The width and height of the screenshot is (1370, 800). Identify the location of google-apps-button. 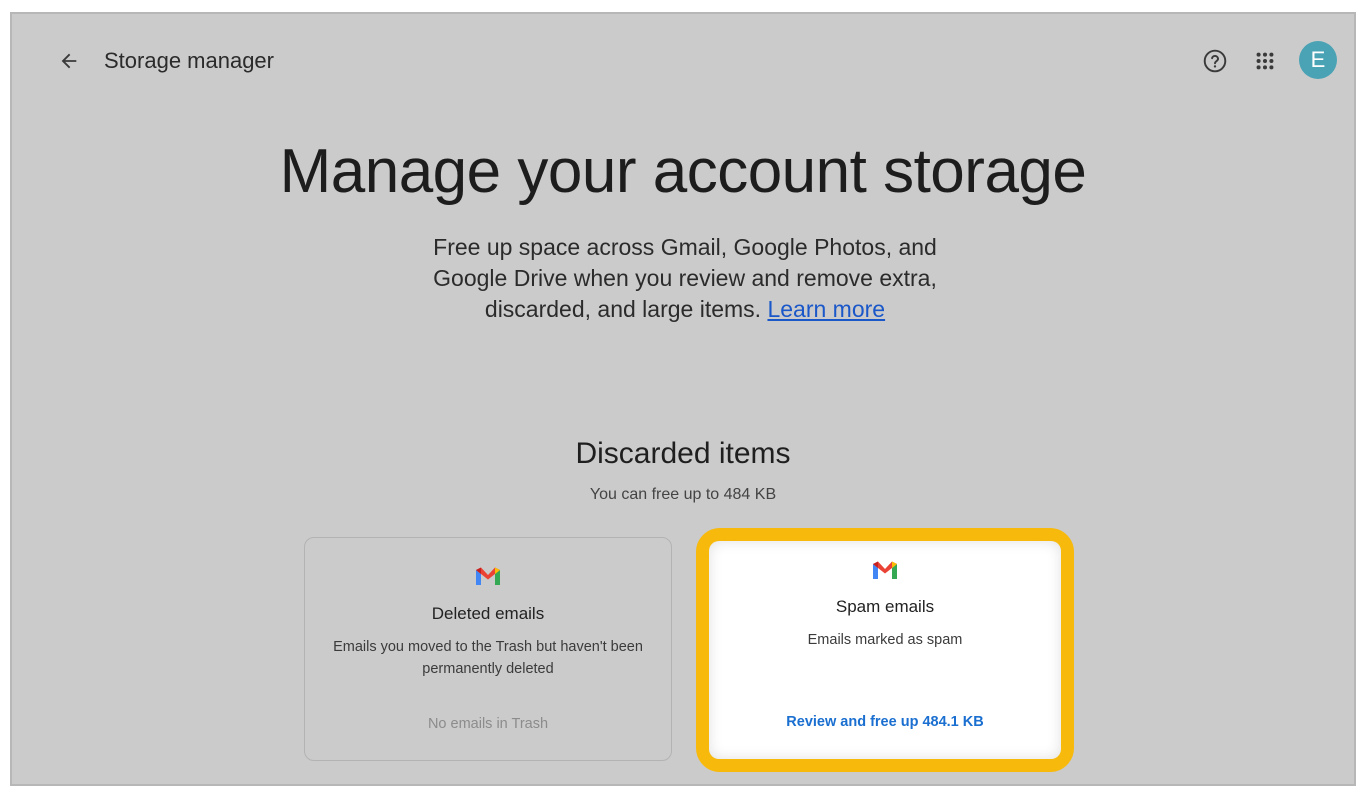
(1265, 61).